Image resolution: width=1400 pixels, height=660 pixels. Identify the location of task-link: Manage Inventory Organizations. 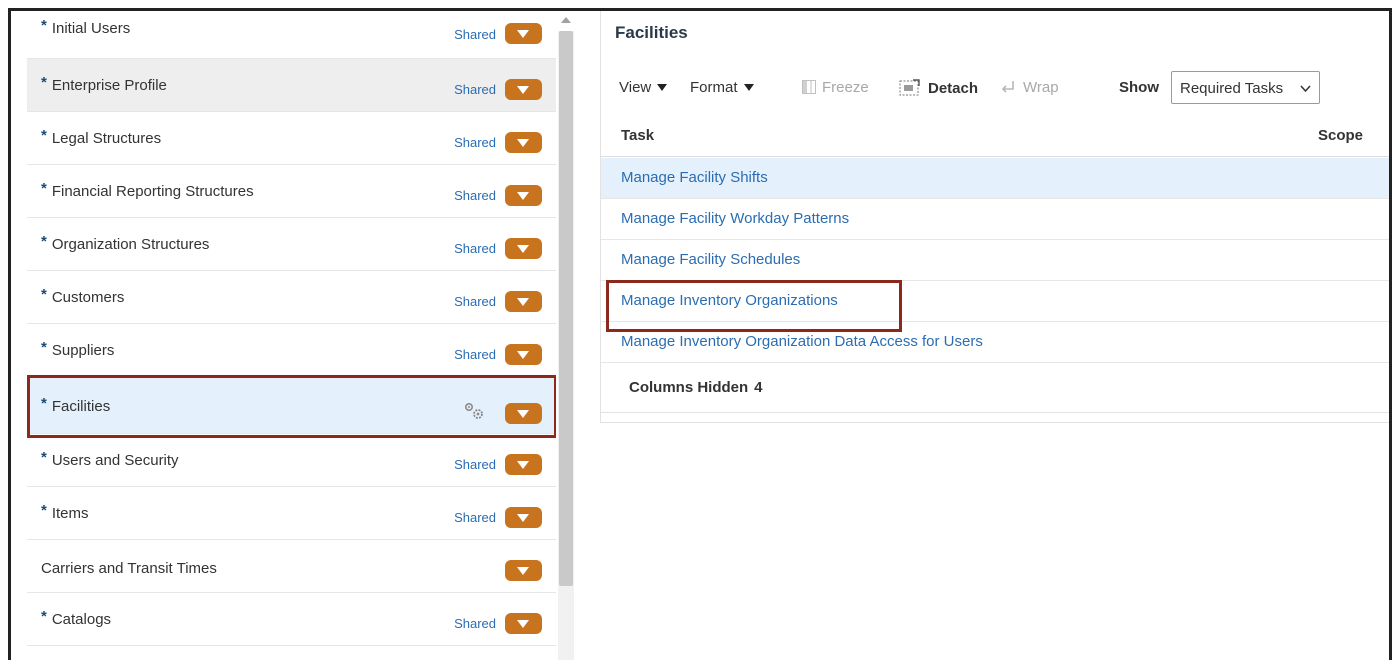
(729, 300).